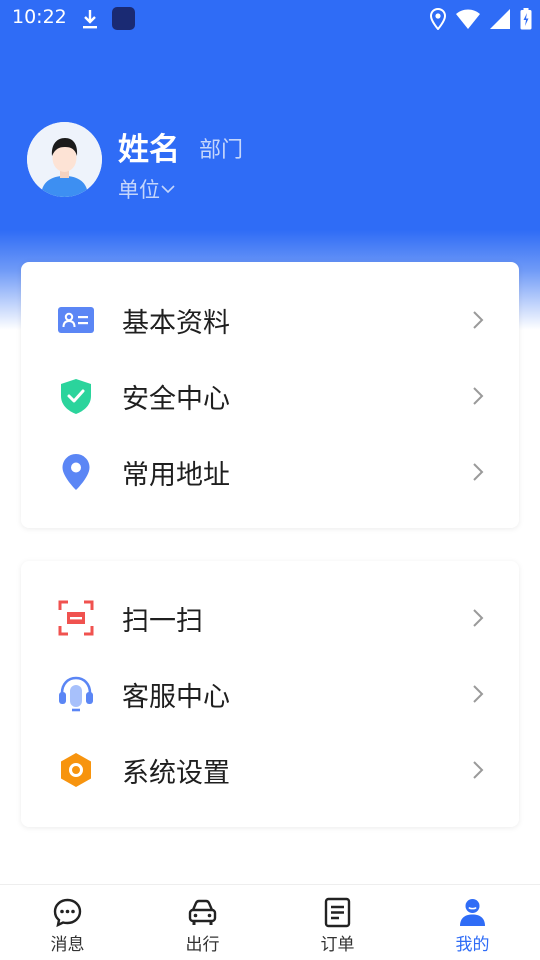  I want to click on menu-label: 基本资料, so click(176, 323).